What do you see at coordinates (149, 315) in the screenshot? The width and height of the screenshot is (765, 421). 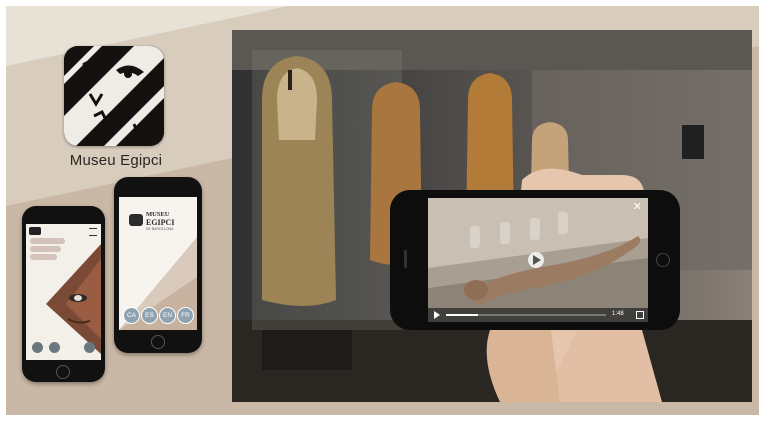 I see `lang-button-es: ES` at bounding box center [149, 315].